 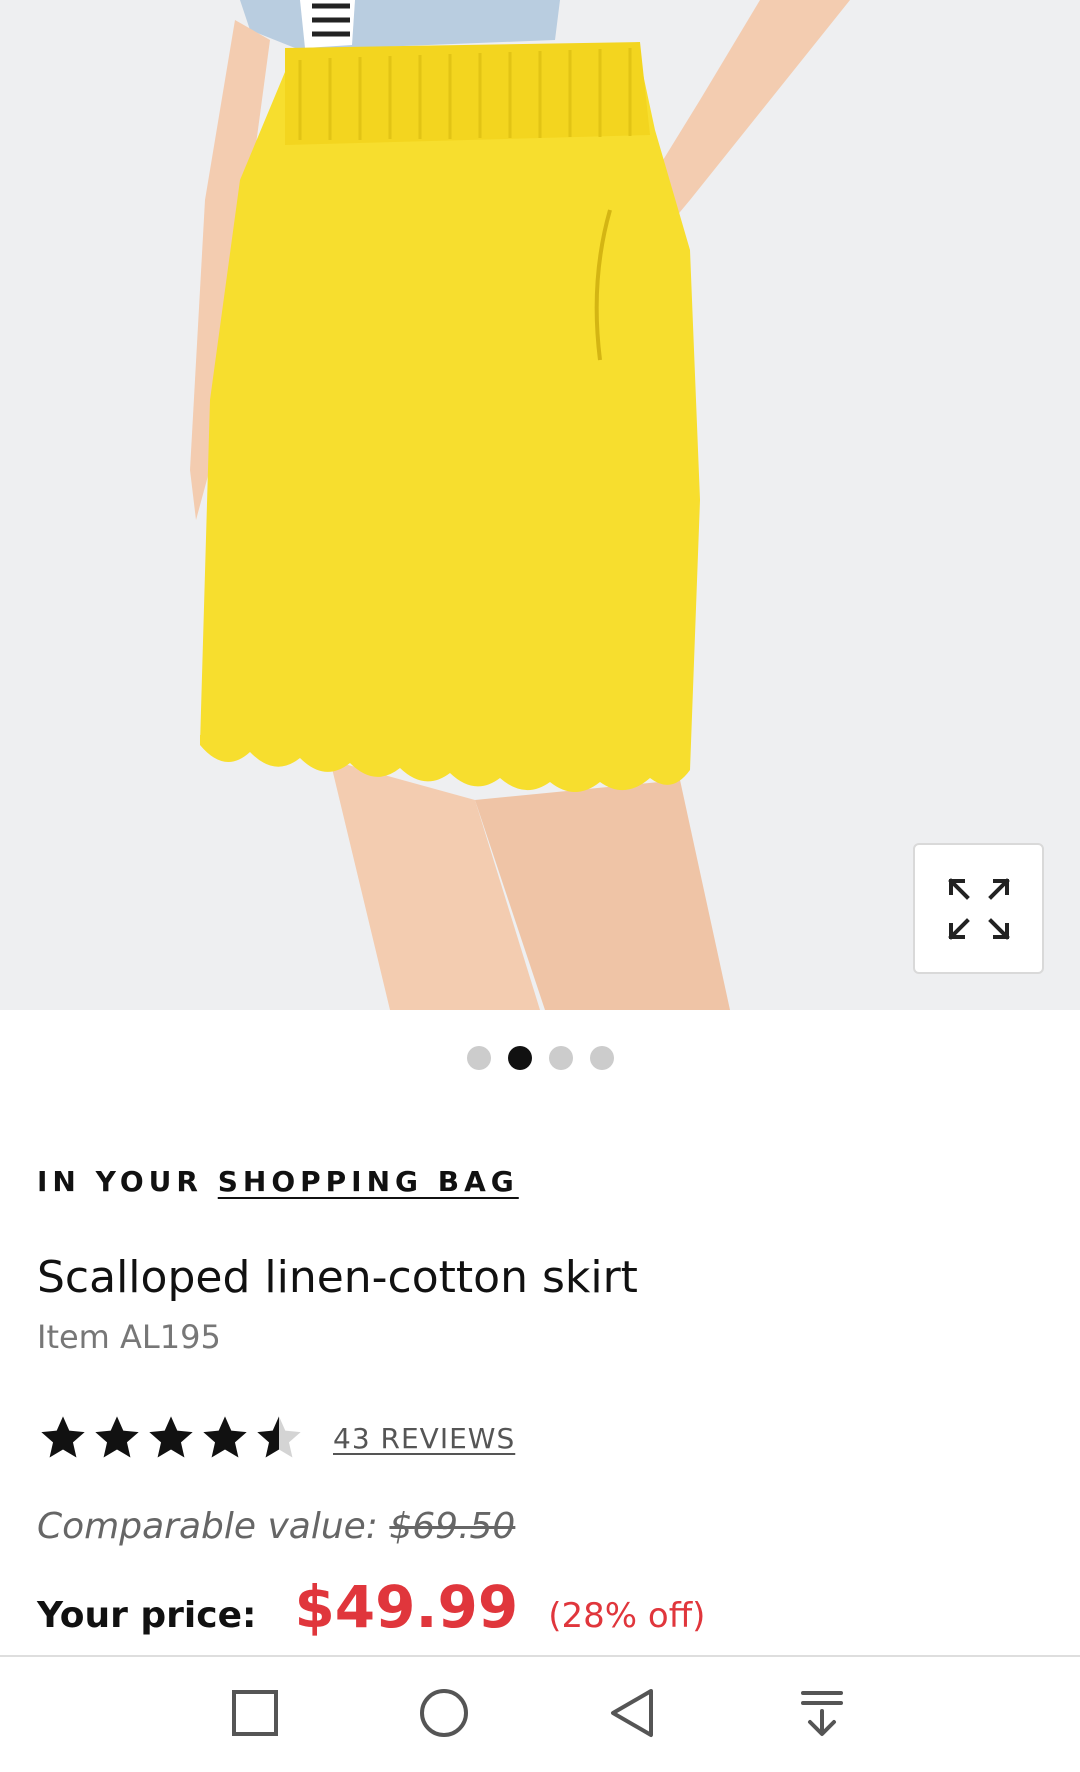 I want to click on price-row: Your price: $49.99 (28% off), so click(x=371, y=1613).